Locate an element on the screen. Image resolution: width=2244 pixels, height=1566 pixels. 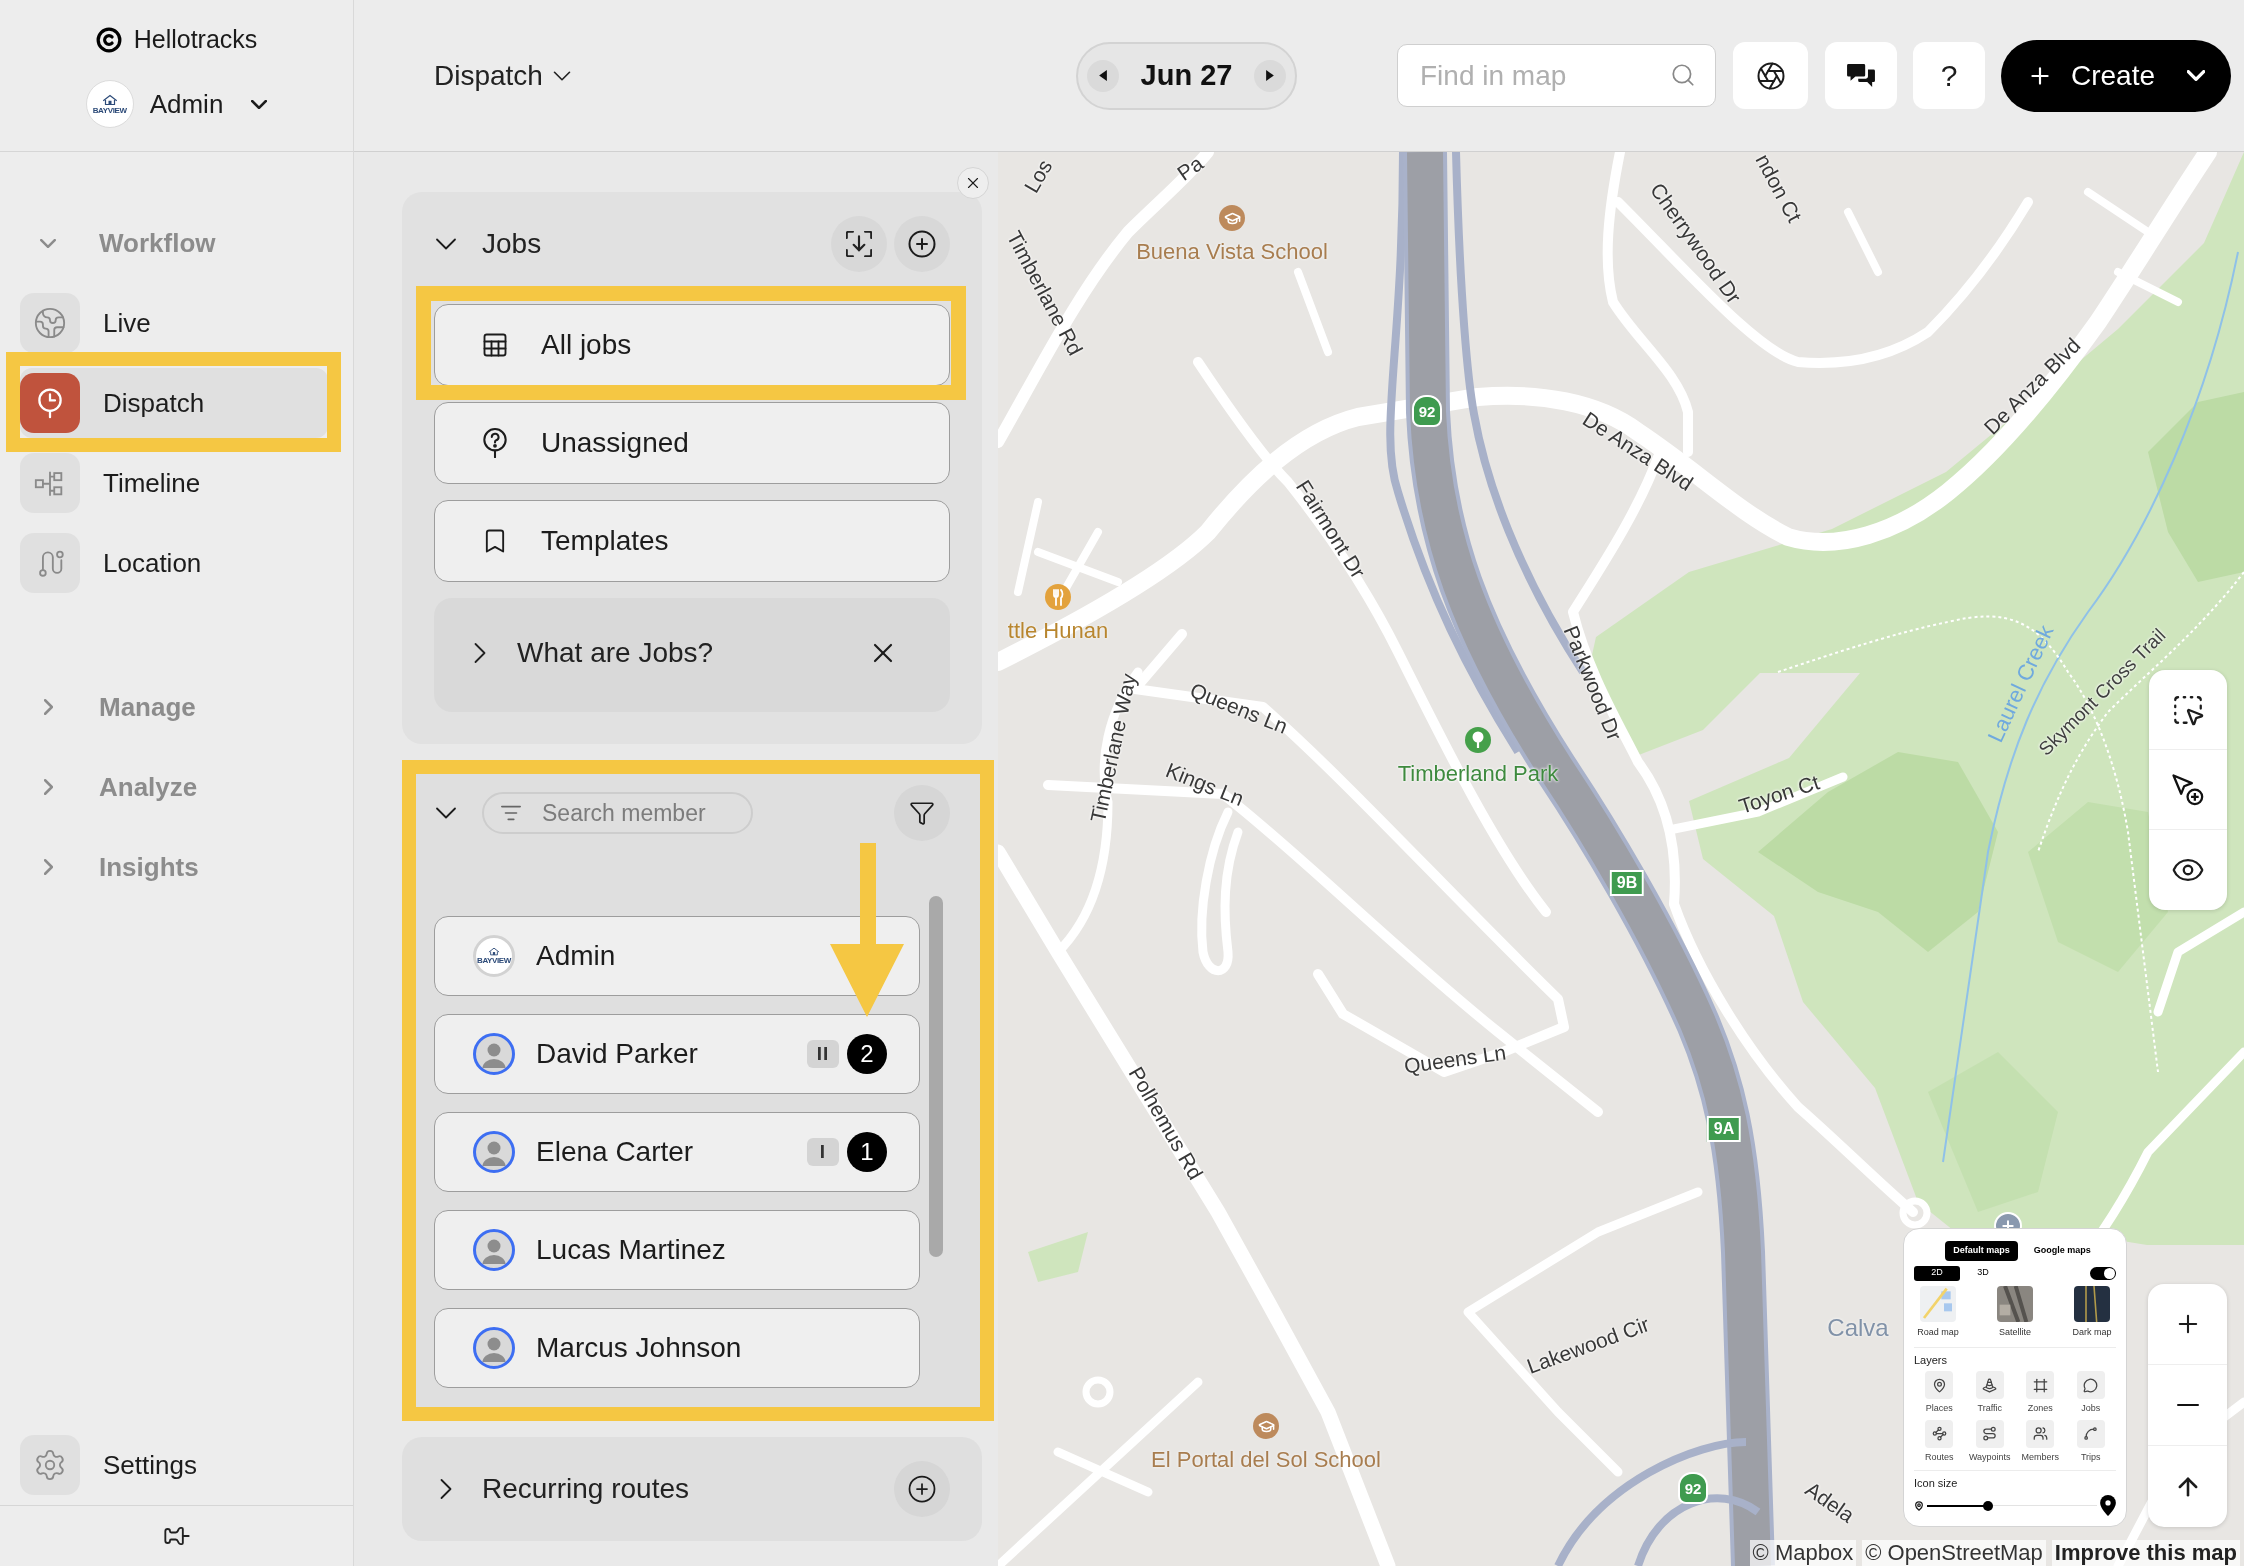
chat-bubbles-icon is located at coordinates (1861, 75).